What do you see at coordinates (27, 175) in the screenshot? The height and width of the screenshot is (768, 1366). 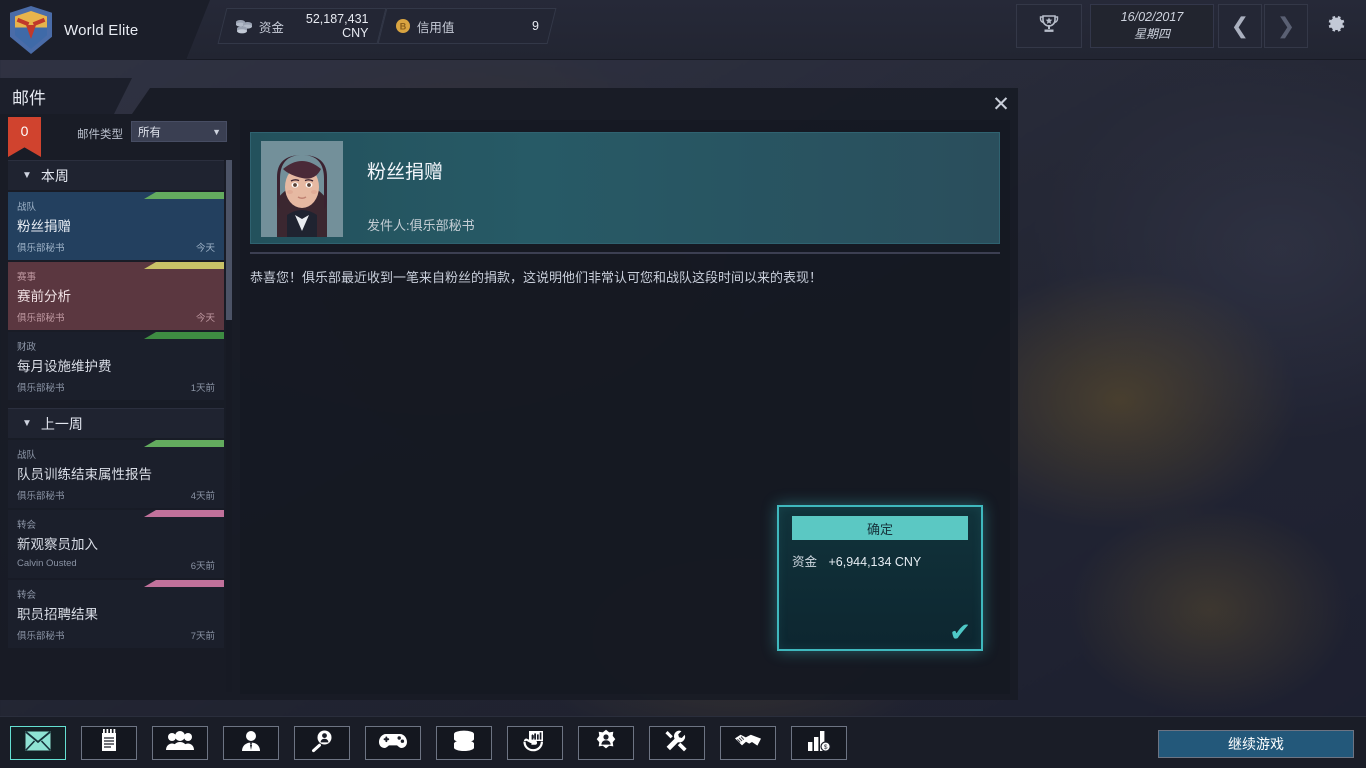 I see `triangle-down-icon: ▼` at bounding box center [27, 175].